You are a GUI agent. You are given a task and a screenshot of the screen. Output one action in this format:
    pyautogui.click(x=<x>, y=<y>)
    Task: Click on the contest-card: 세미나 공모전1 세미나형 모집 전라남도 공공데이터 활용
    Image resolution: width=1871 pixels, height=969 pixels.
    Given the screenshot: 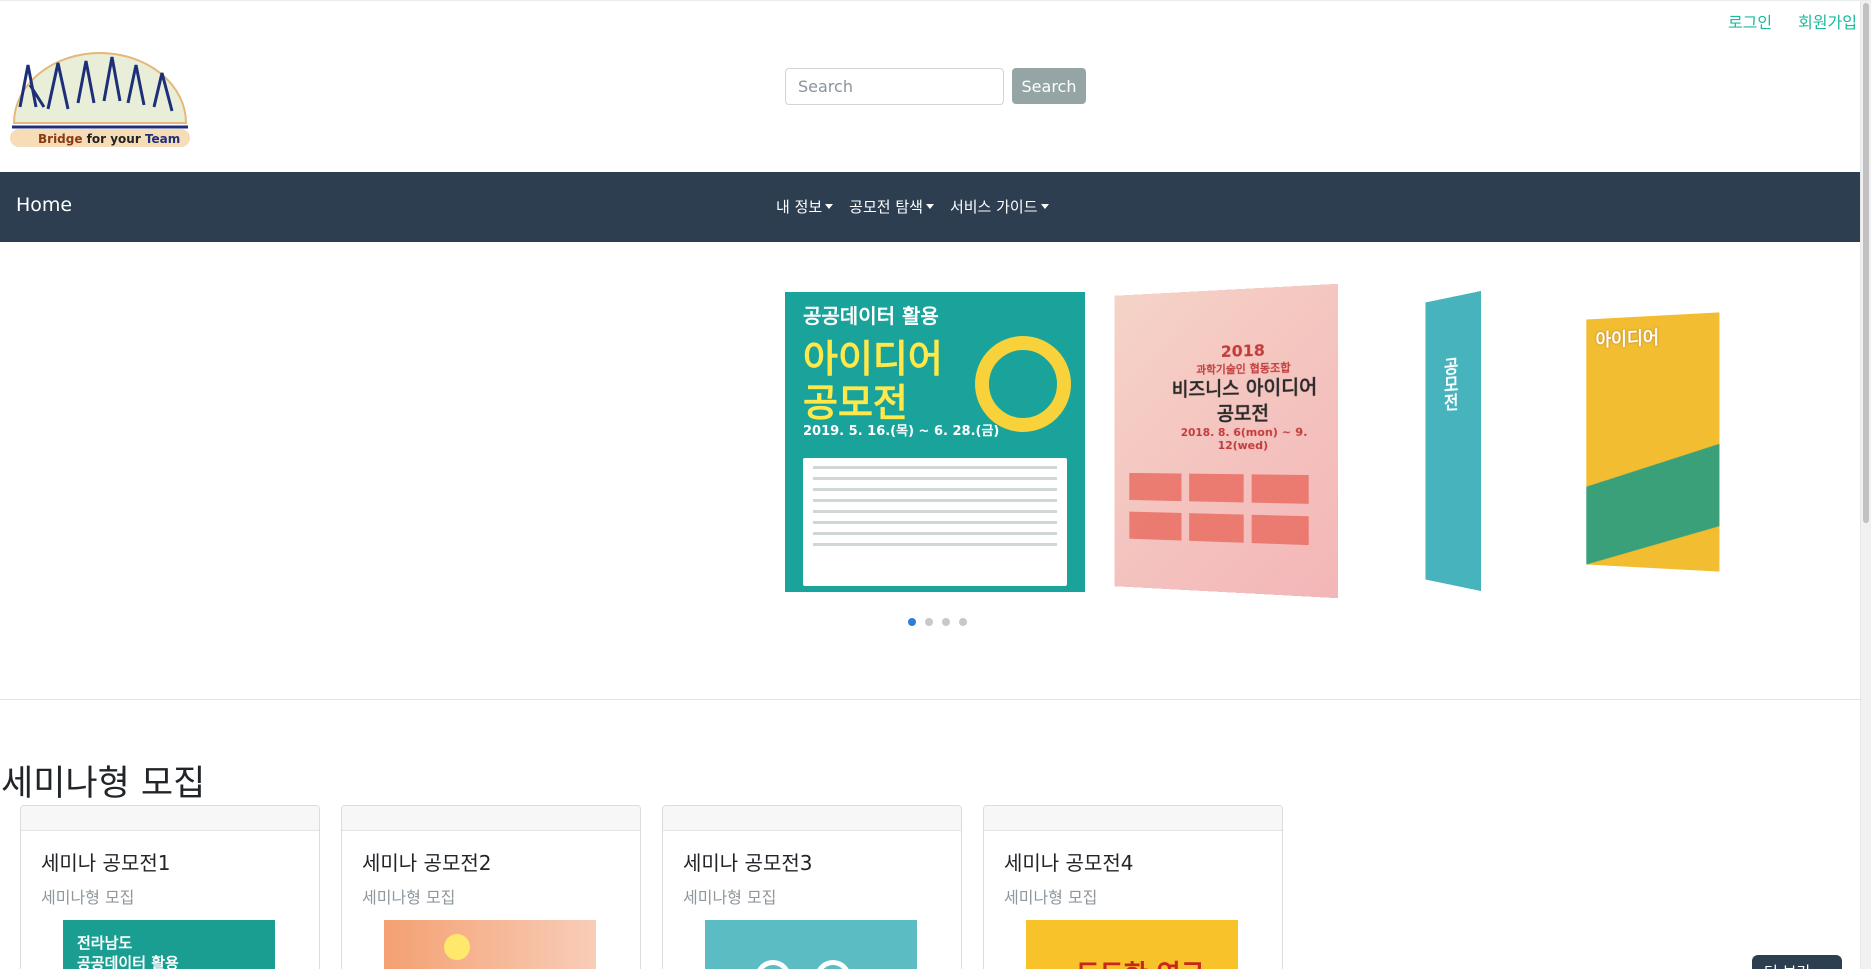 What is the action you would take?
    pyautogui.click(x=170, y=887)
    